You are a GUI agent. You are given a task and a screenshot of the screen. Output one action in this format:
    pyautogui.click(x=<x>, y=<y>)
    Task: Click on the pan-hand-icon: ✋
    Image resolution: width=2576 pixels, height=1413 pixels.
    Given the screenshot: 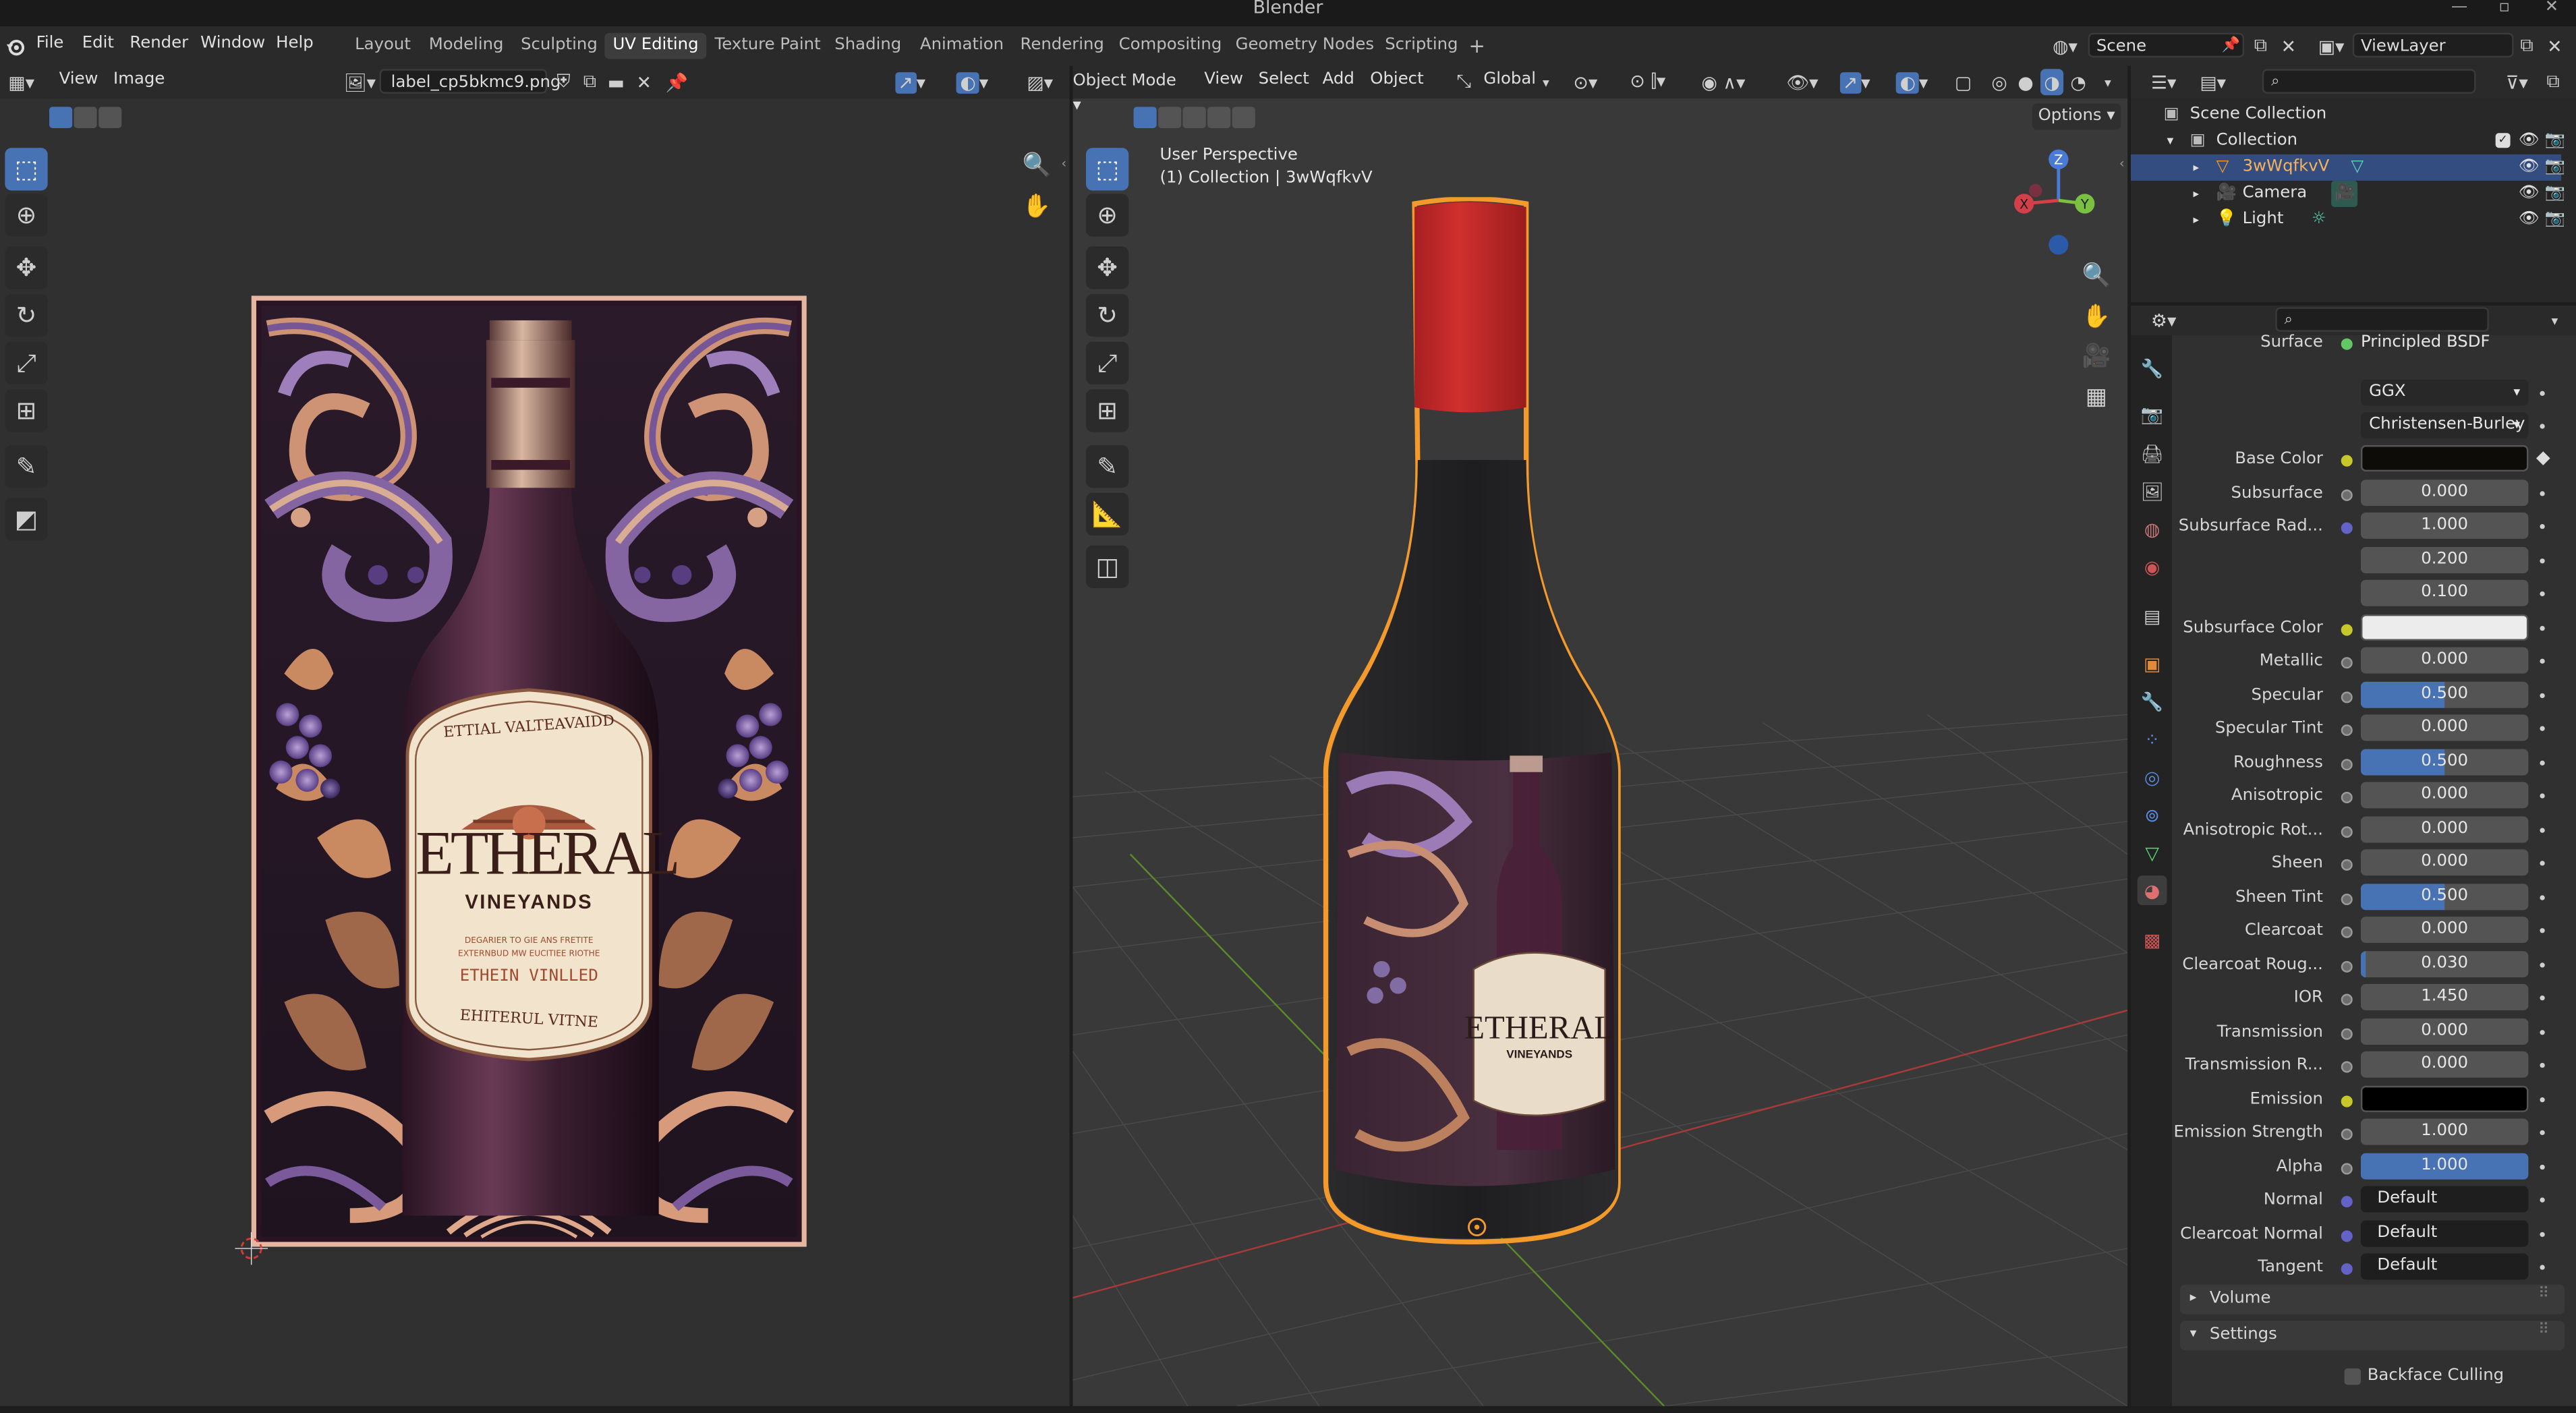 What is the action you would take?
    pyautogui.click(x=1037, y=207)
    